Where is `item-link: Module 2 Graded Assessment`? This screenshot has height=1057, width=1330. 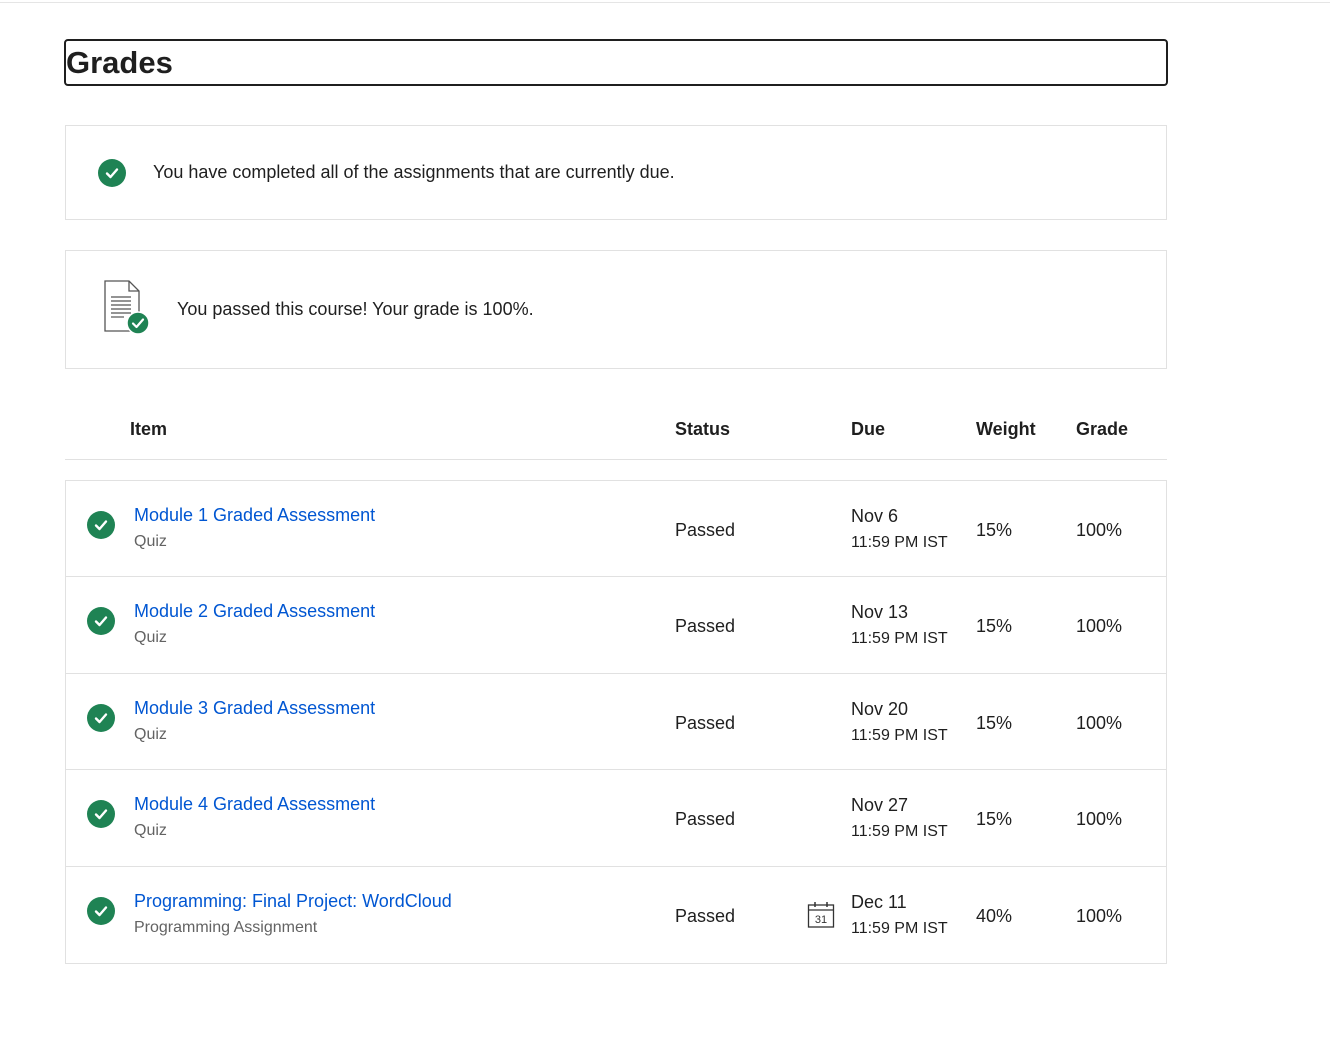 item-link: Module 2 Graded Assessment is located at coordinates (254, 611).